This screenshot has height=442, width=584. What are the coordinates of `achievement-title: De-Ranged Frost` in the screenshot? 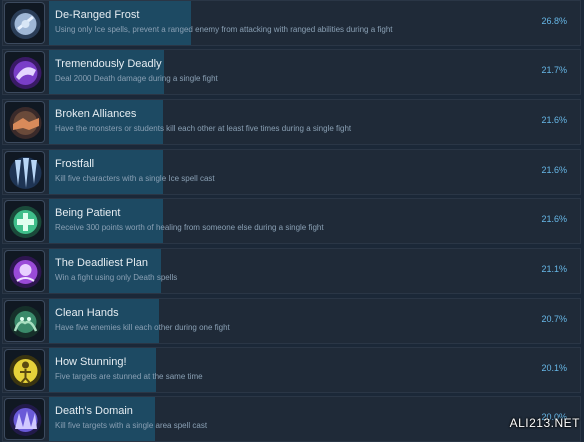 It's located at (97, 15).